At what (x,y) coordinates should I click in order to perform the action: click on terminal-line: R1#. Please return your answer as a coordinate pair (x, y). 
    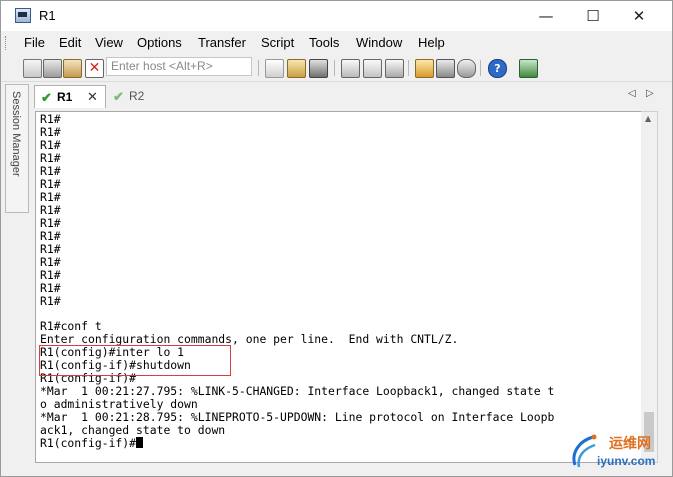
    Looking at the image, I should click on (50, 301).